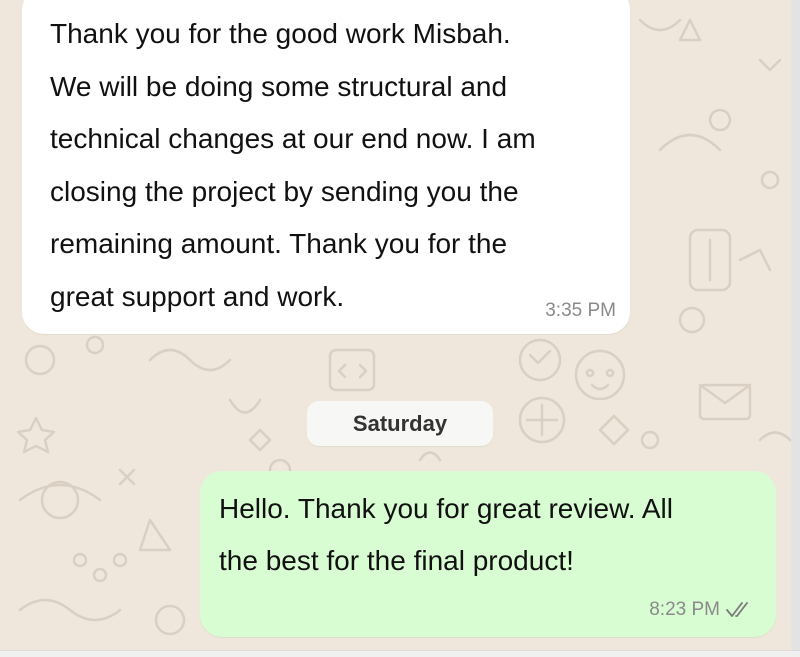 Image resolution: width=800 pixels, height=657 pixels. I want to click on incoming-message-timestamp: 3:35 PM, so click(580, 310).